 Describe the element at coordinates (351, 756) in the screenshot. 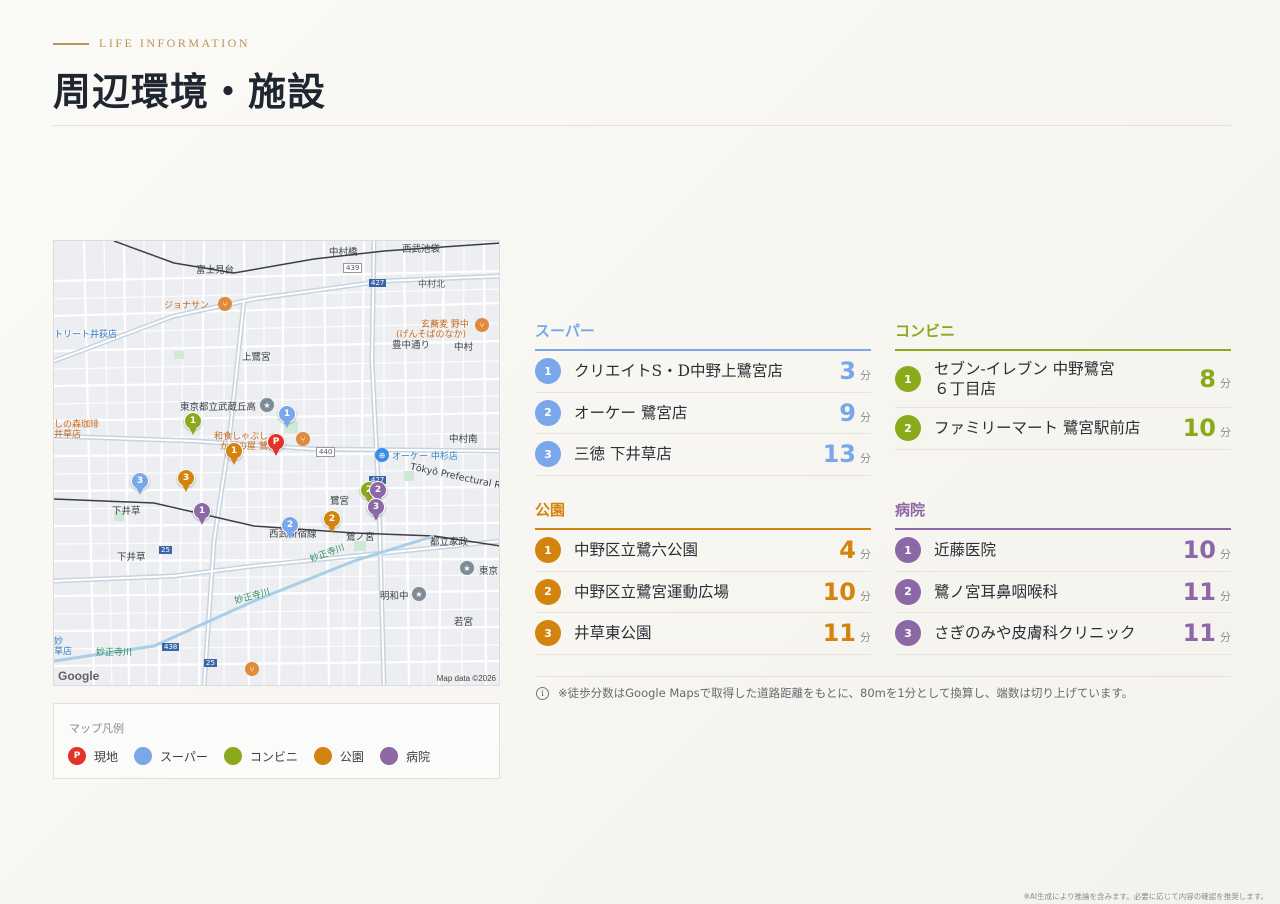

I see `legend-label: 公園` at that location.